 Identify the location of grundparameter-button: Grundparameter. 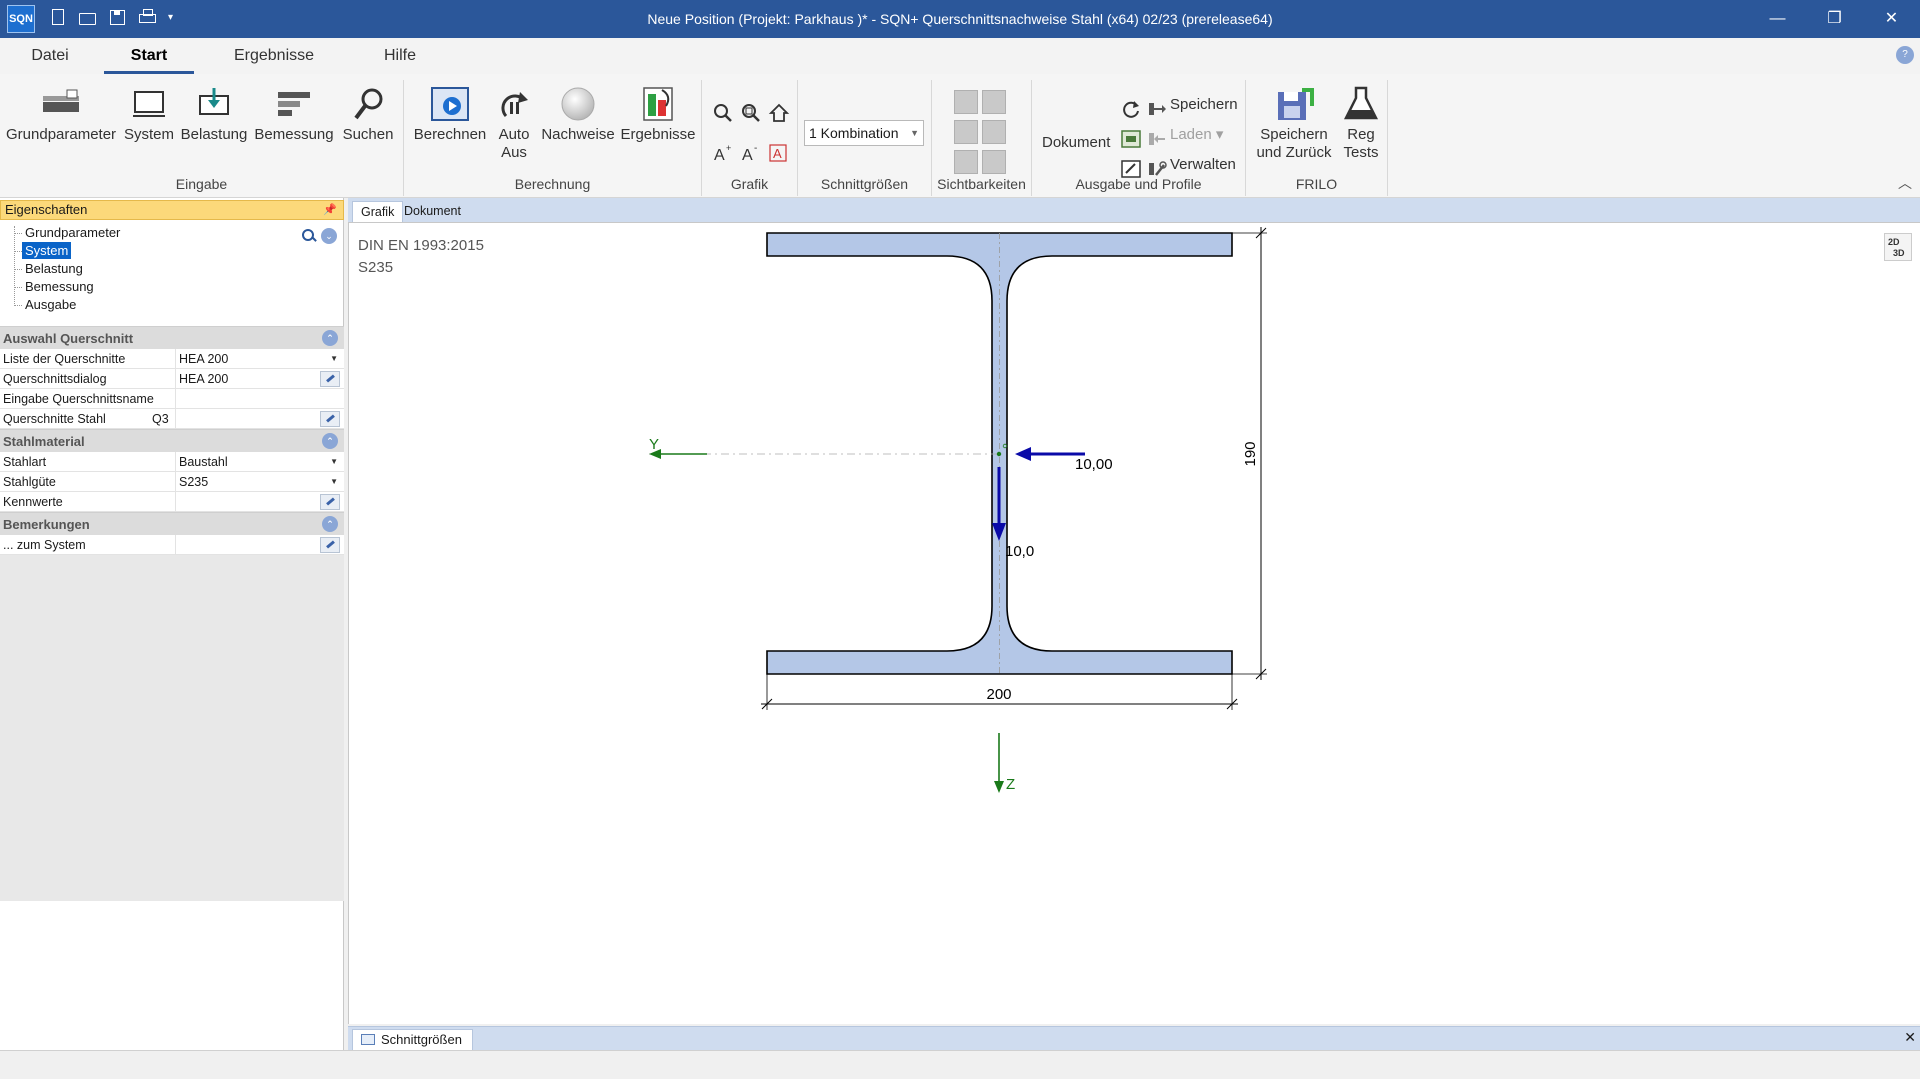
(61, 115).